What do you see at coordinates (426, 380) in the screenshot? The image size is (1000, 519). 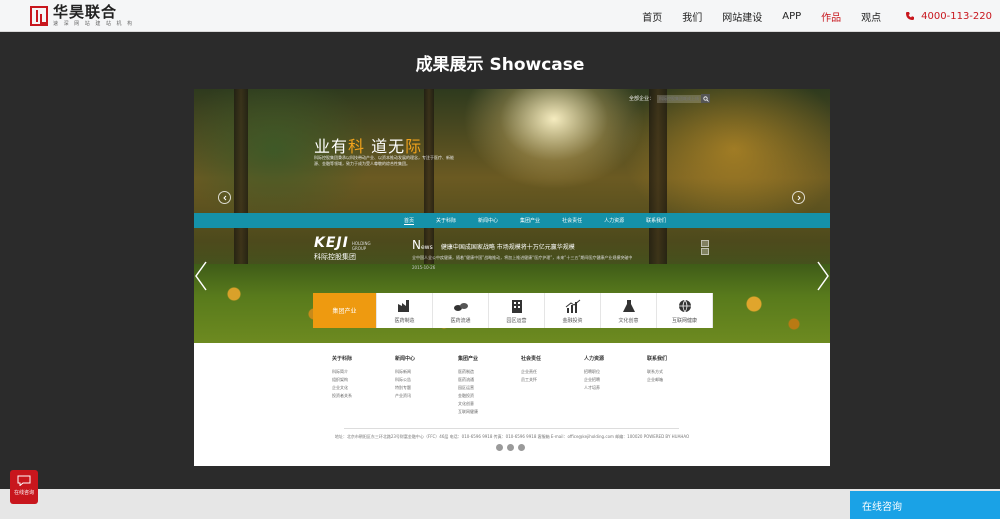 I see `footer-link: 科际公告` at bounding box center [426, 380].